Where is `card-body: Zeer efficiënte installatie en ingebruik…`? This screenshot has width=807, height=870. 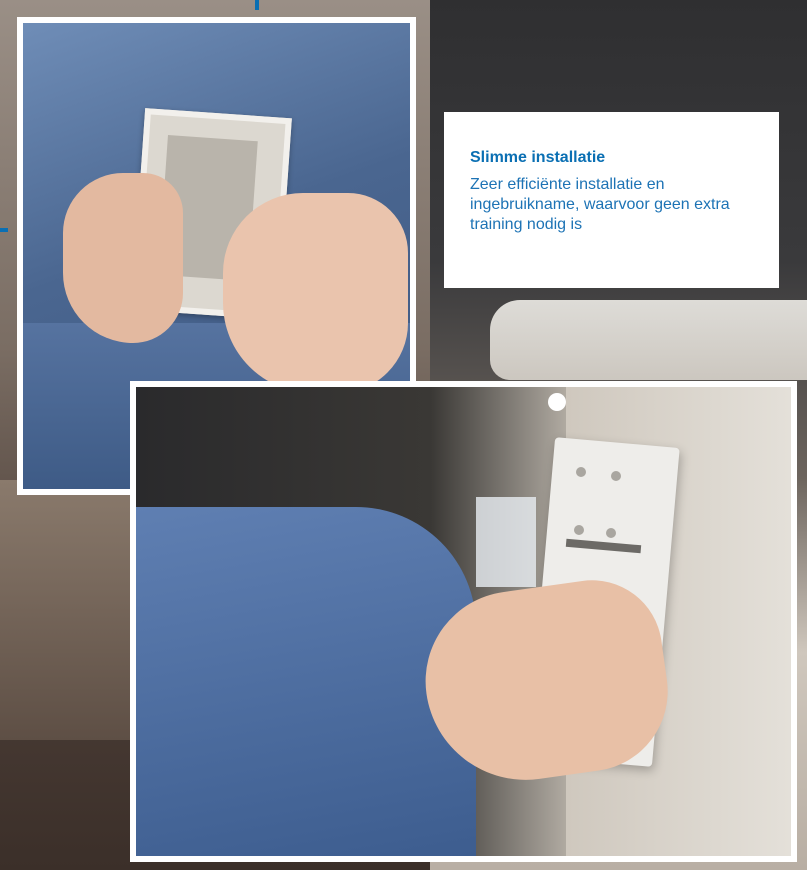
card-body: Zeer efficiënte installatie en ingebruik… is located at coordinates (600, 204).